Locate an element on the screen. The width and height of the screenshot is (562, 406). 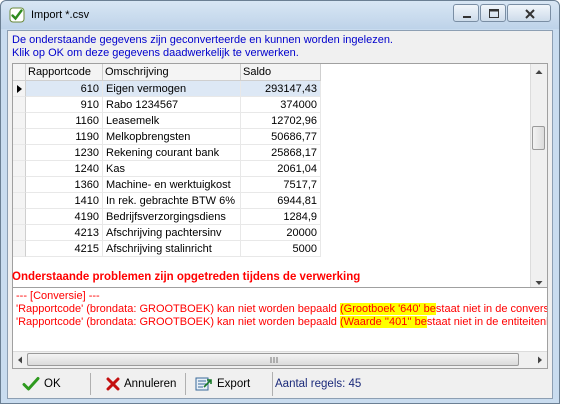
close-icon is located at coordinates (530, 14).